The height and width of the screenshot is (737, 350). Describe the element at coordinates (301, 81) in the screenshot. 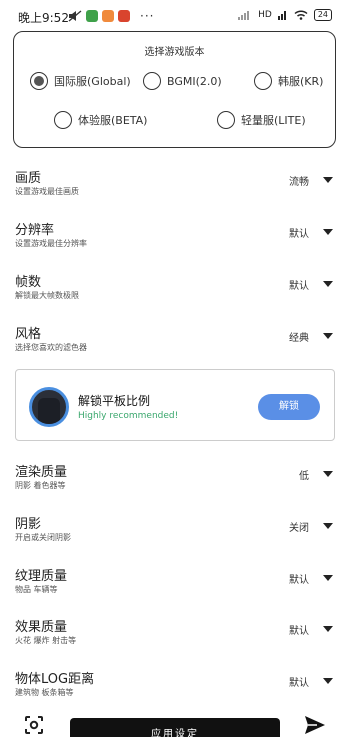

I see `radio-label: 韩服(KR)` at that location.